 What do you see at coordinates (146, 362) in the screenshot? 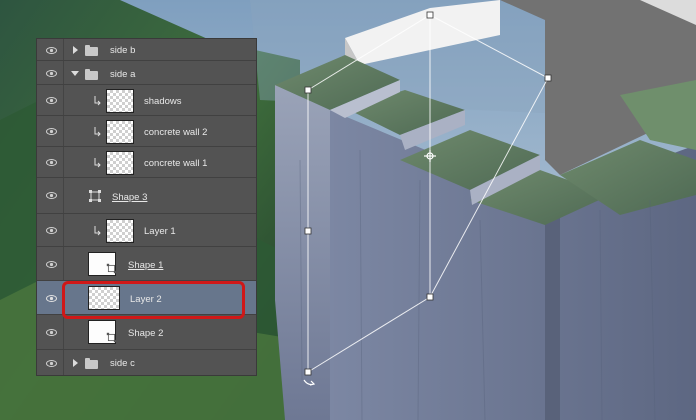
I see `layer-row-side-c: side c` at bounding box center [146, 362].